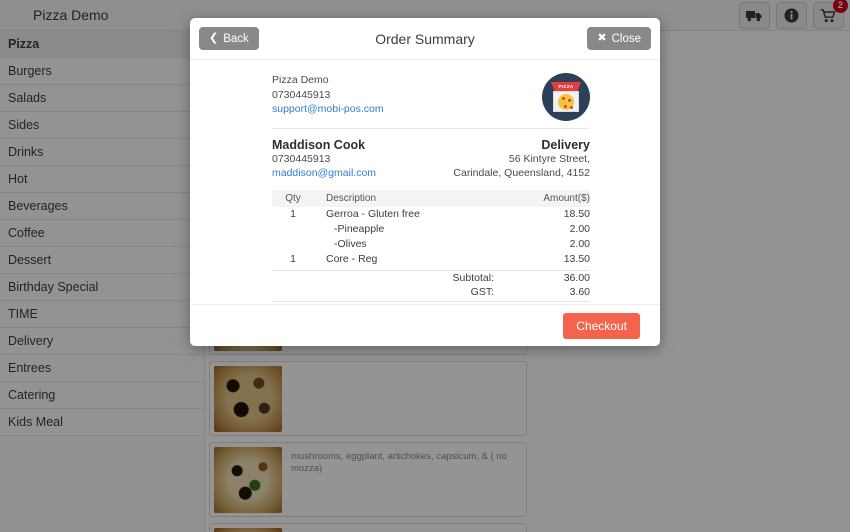 The image size is (850, 532). I want to click on merchant-name: Pizza Demo, so click(300, 80).